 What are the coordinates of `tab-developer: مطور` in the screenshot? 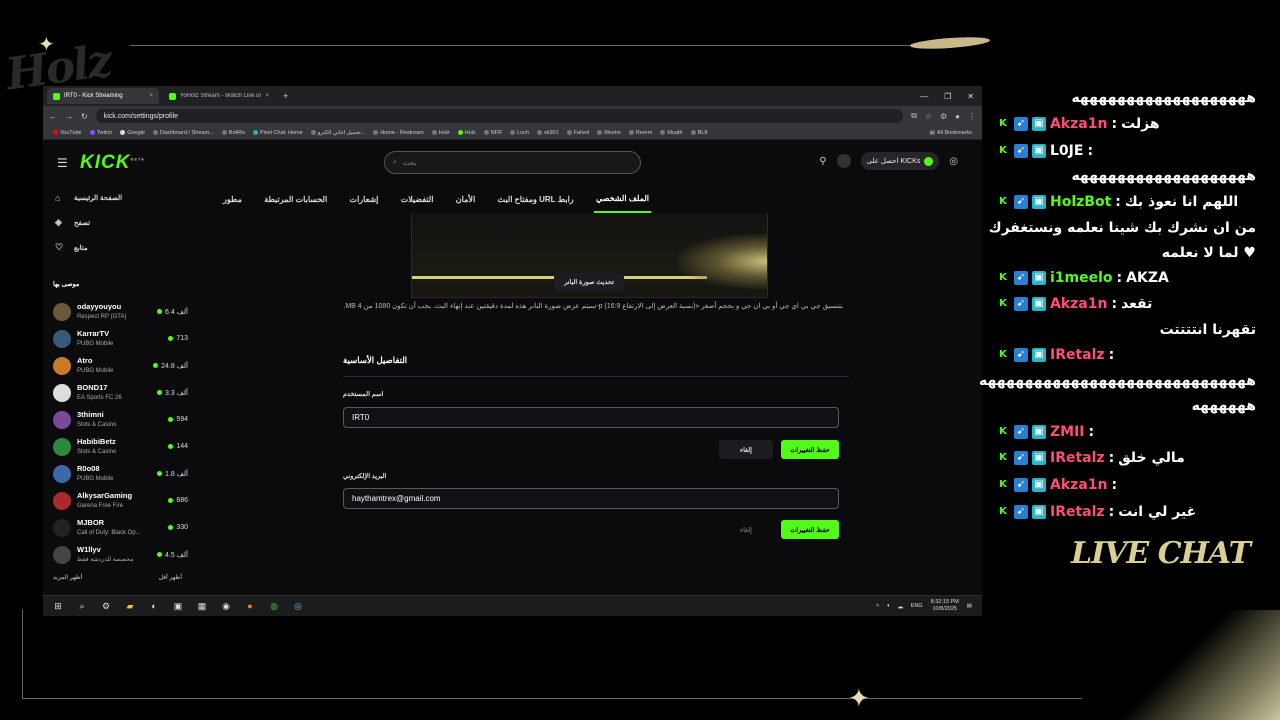 It's located at (232, 199).